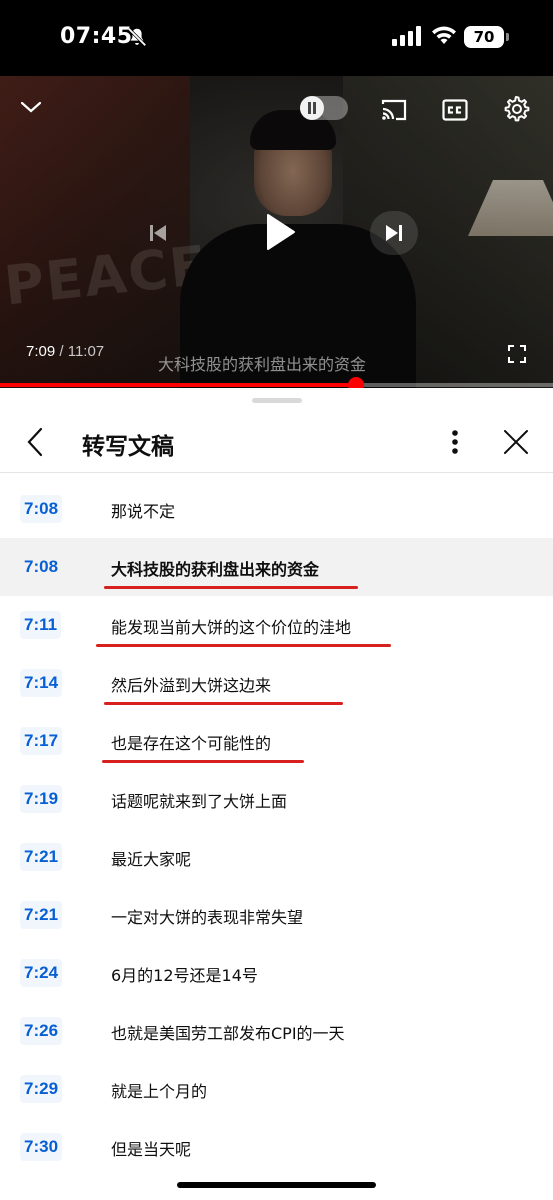 Image resolution: width=553 pixels, height=1200 pixels. Describe the element at coordinates (276, 857) in the screenshot. I see `transcript-segment: 7:21 最近大家呢` at that location.